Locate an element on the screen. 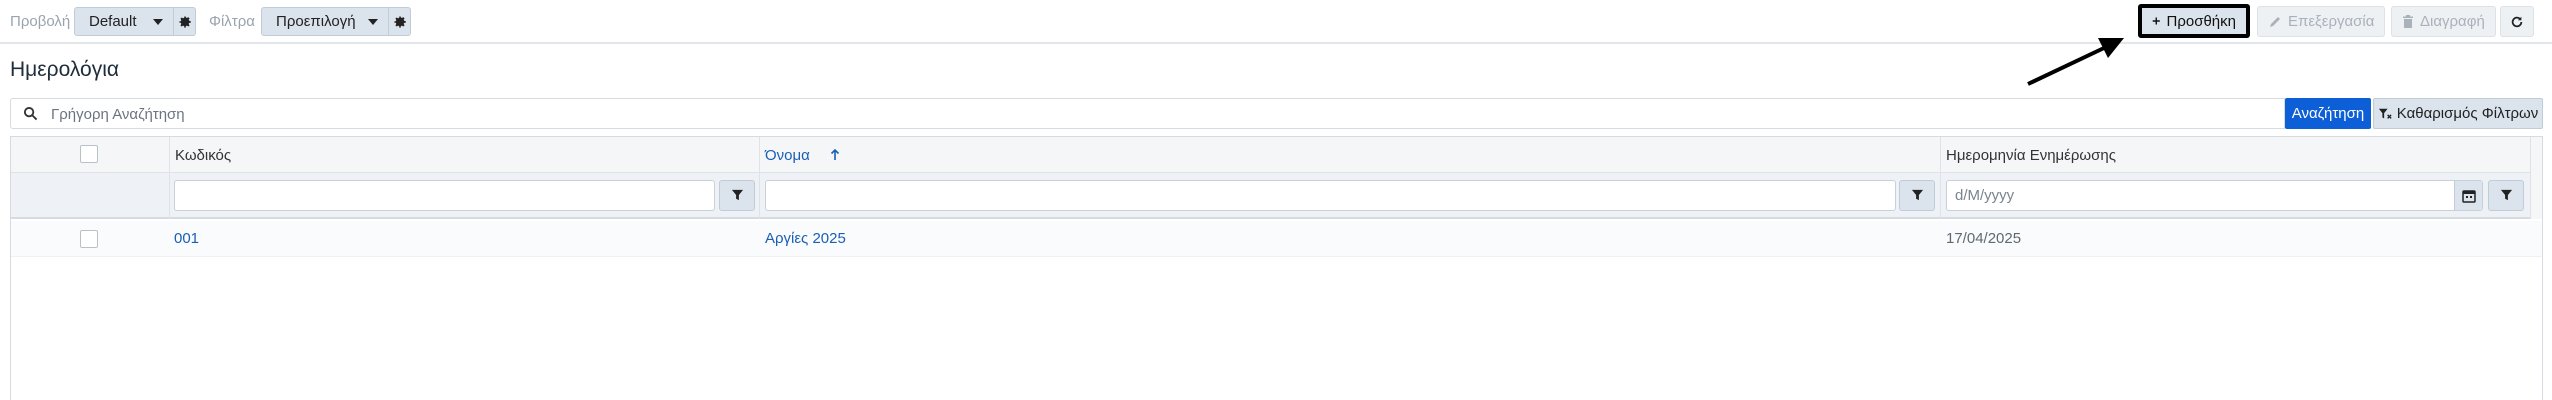  annotation-arrow-icon is located at coordinates (2075, 62).